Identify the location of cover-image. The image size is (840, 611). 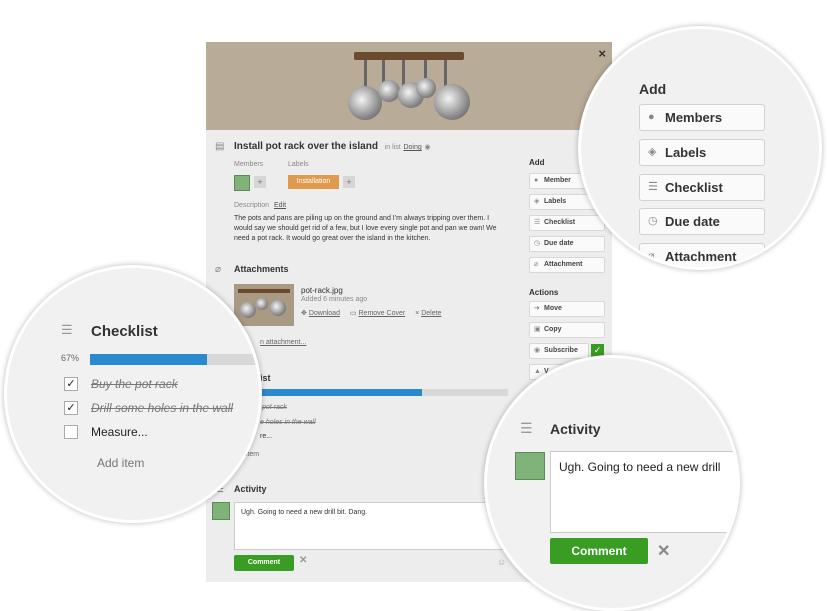
(409, 86).